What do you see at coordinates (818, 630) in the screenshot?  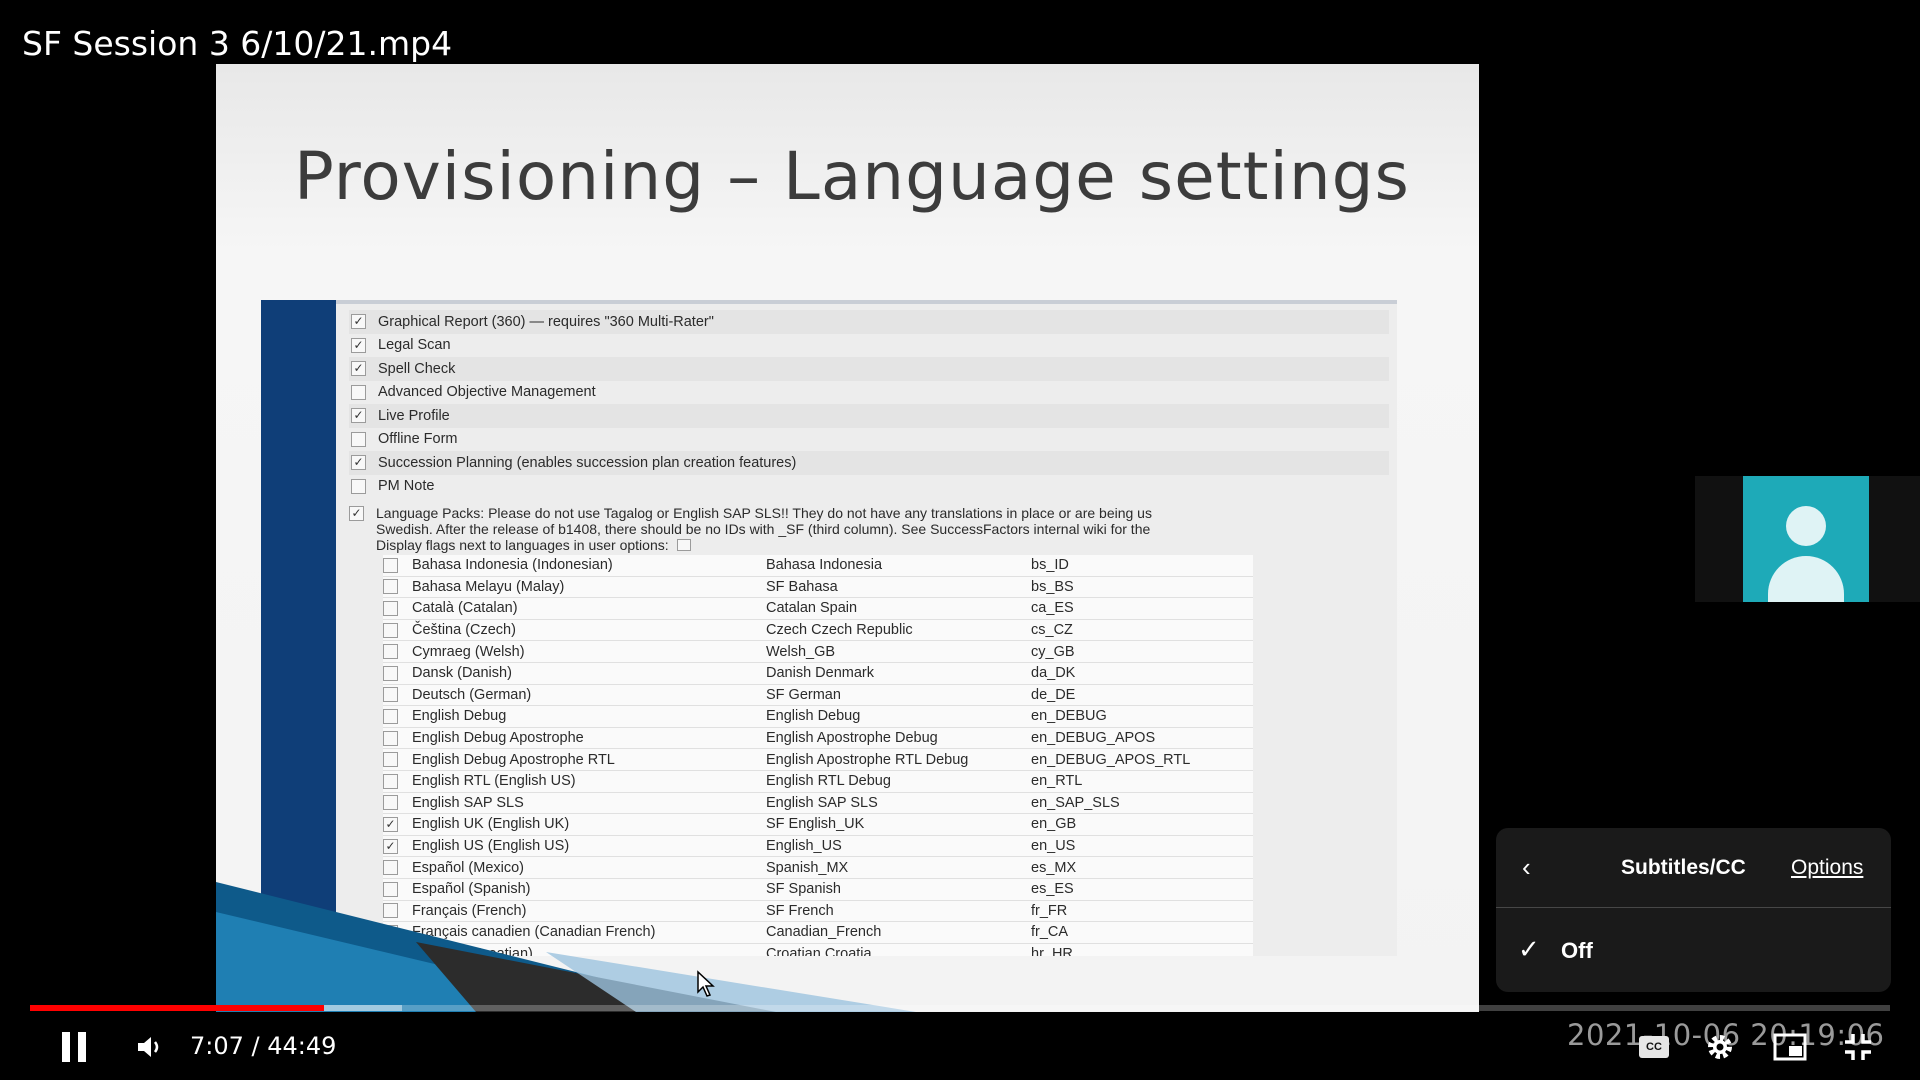 I see `language-row: Čeština (Czech) Czech Czech Republic cs_CZ` at bounding box center [818, 630].